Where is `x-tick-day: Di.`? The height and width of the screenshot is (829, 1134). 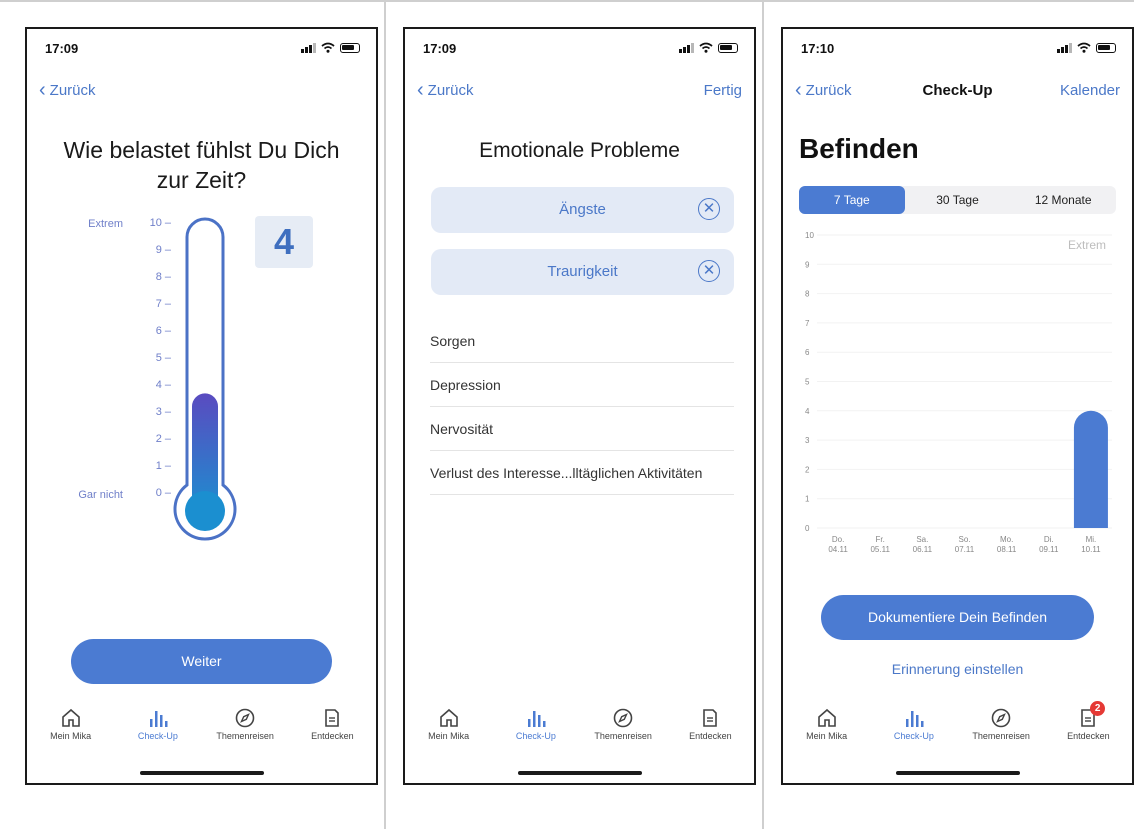
x-tick-day: Di. is located at coordinates (1049, 539).